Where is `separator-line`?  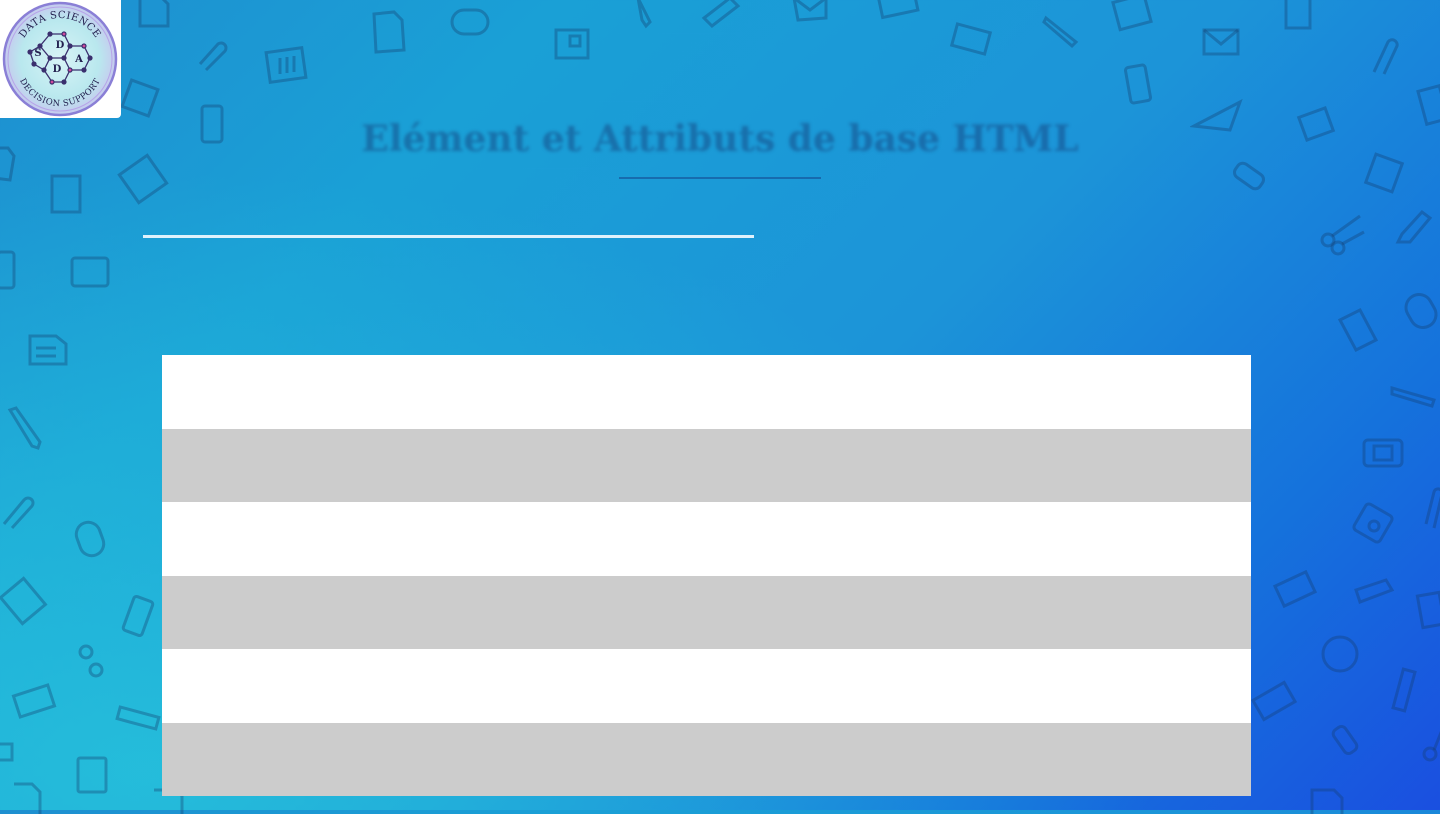 separator-line is located at coordinates (448, 236).